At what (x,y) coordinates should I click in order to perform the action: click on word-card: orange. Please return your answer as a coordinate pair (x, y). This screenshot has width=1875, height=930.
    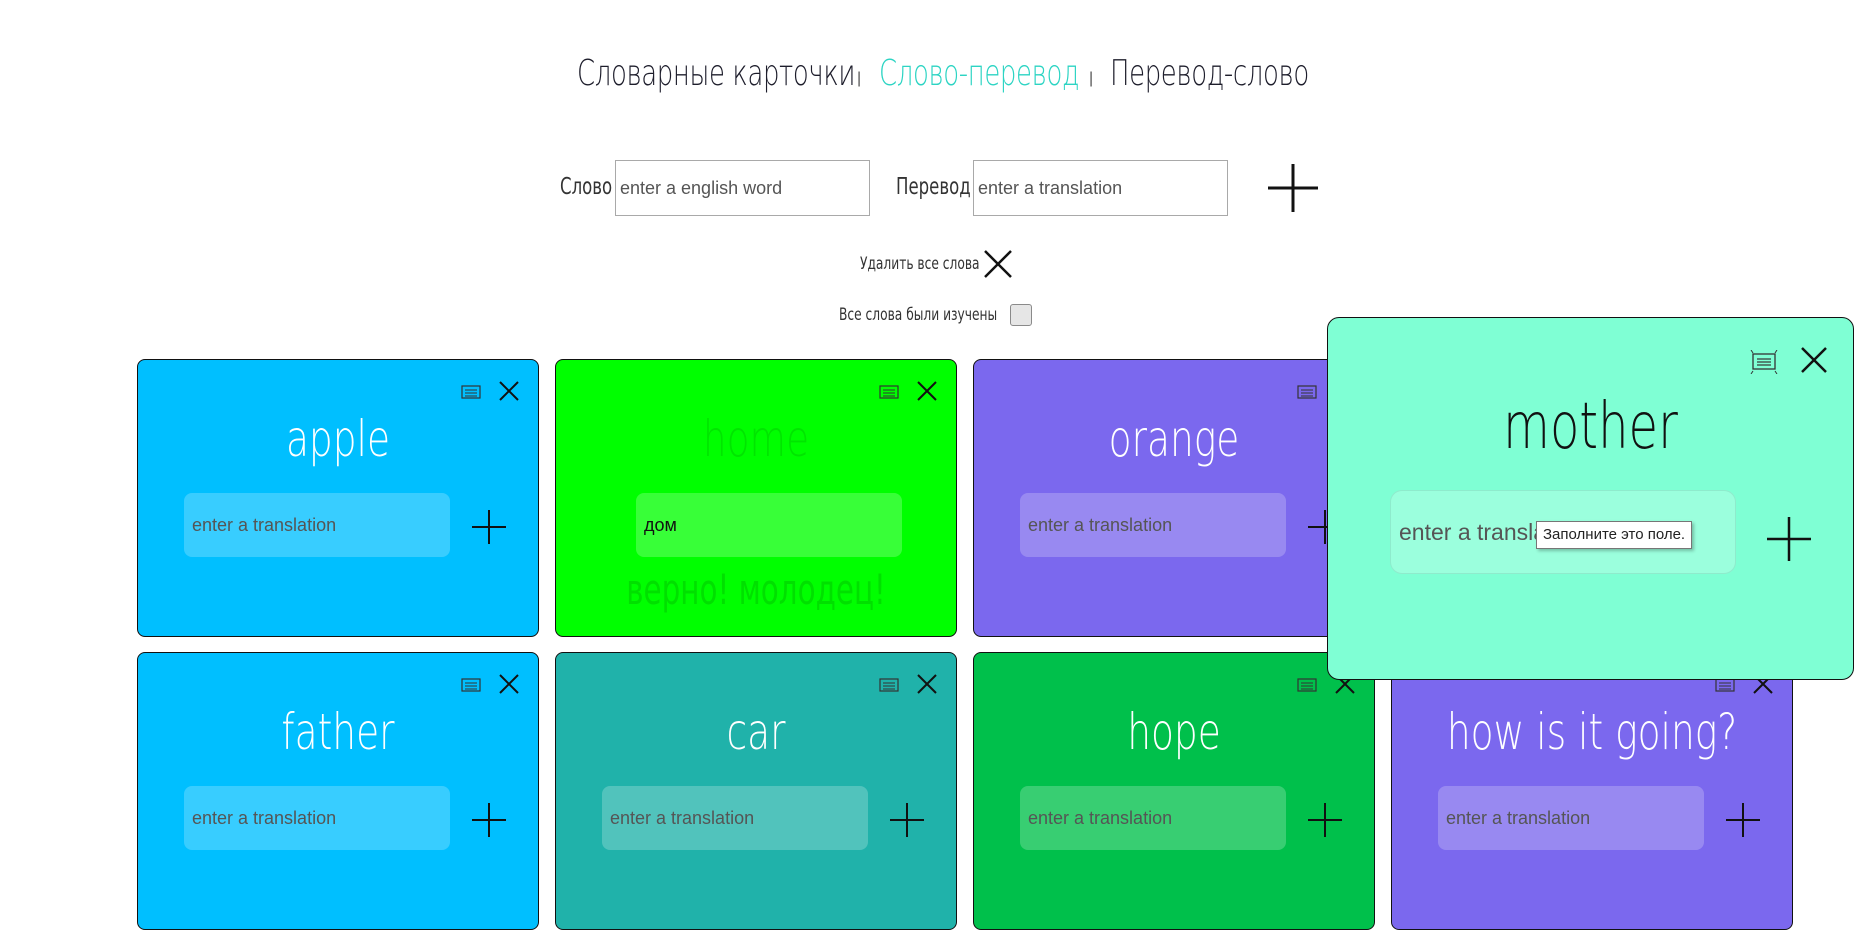
    Looking at the image, I should click on (1174, 498).